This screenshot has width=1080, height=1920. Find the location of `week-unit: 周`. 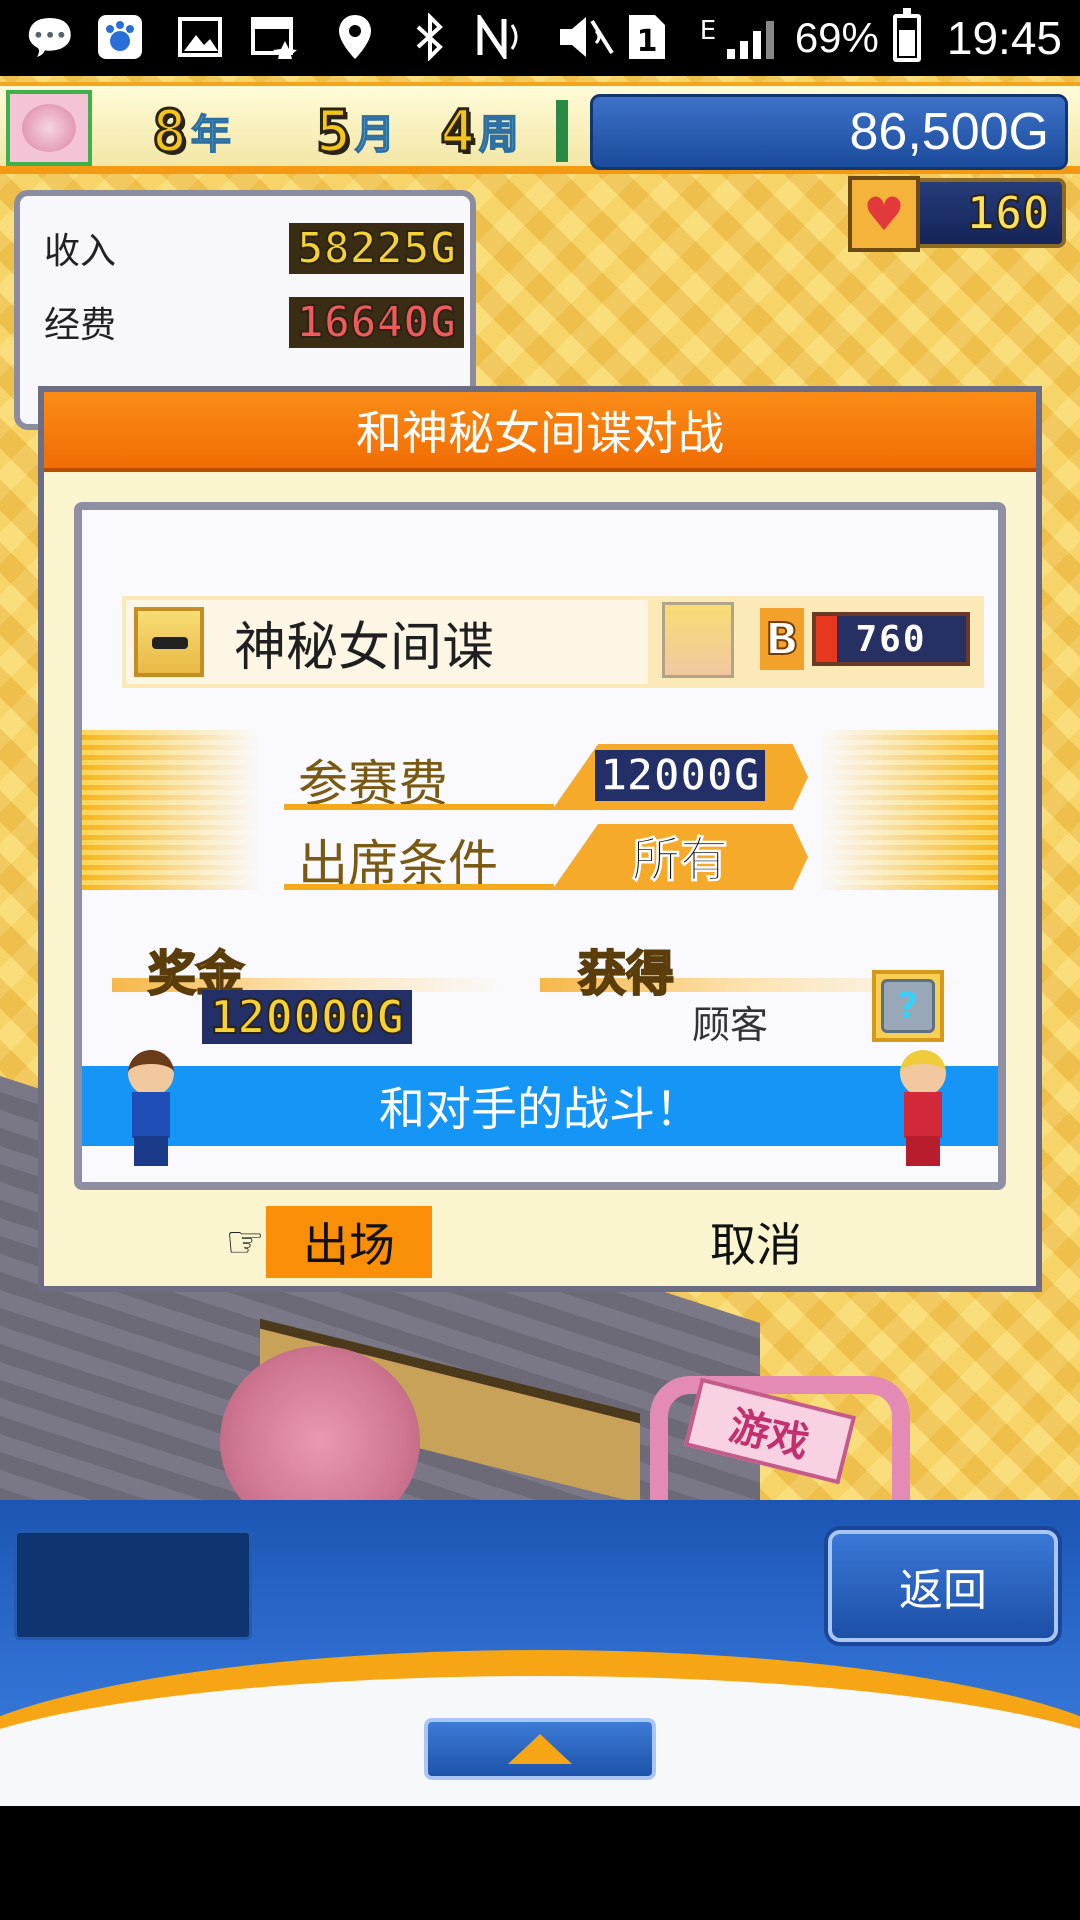

week-unit: 周 is located at coordinates (499, 135).